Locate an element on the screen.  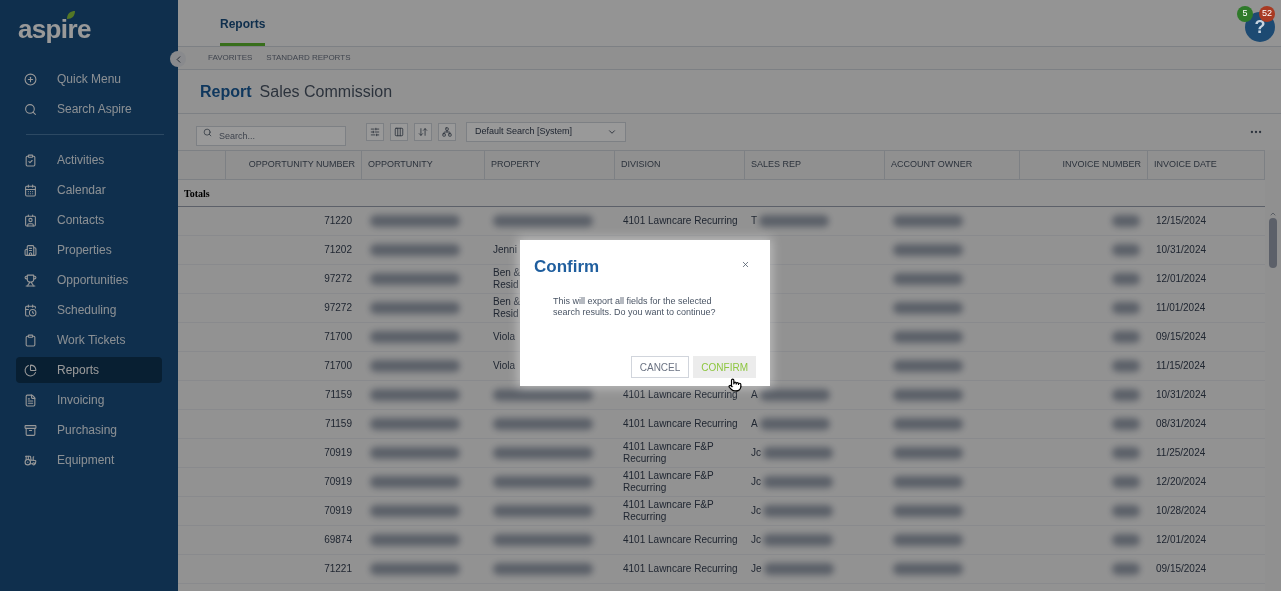
table-cell-text: 12/01/2024 is located at coordinates (1181, 540).